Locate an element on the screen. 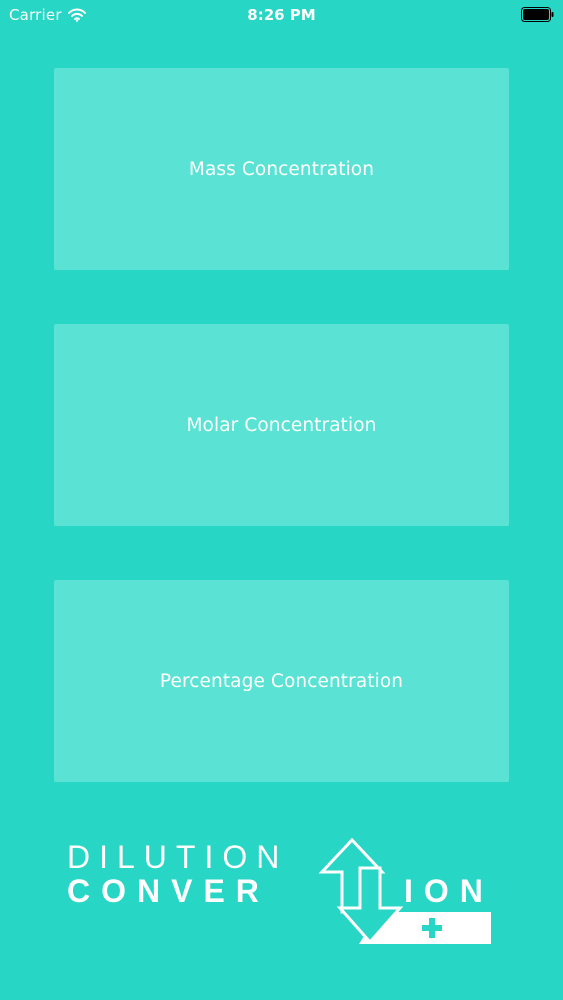  status-bar: Carrier 8:26 PM is located at coordinates (281, 15).